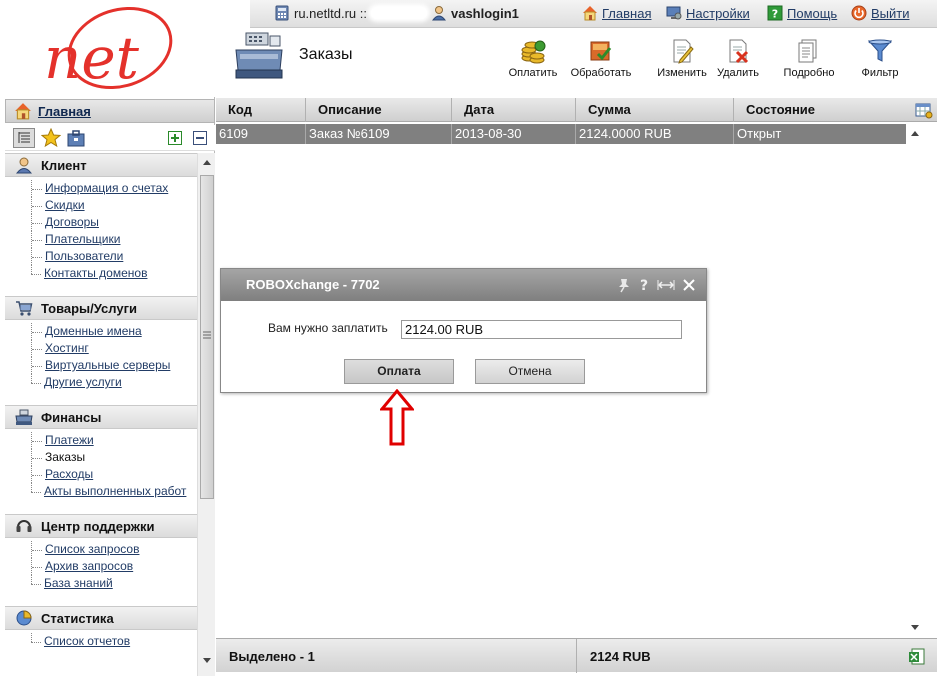 This screenshot has width=937, height=676. I want to click on cell-status: Открыт, so click(759, 133).